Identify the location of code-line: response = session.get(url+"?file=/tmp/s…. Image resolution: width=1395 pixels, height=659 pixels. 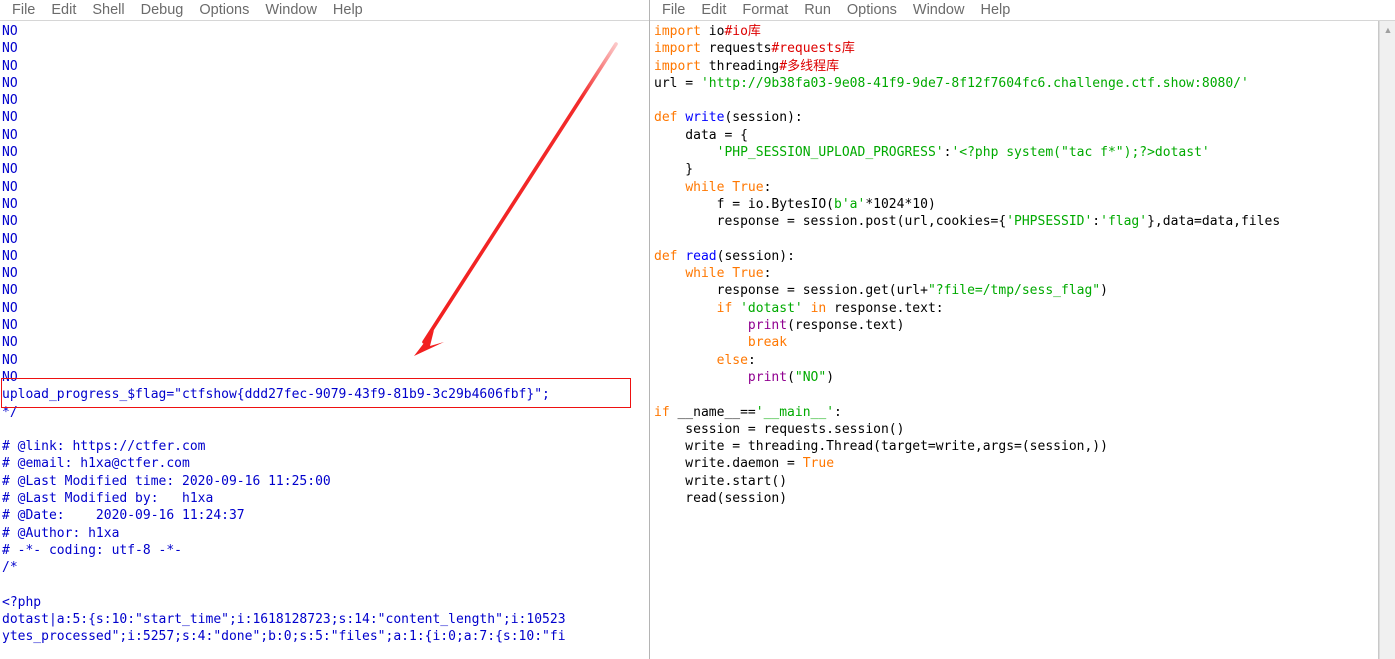
(1016, 290).